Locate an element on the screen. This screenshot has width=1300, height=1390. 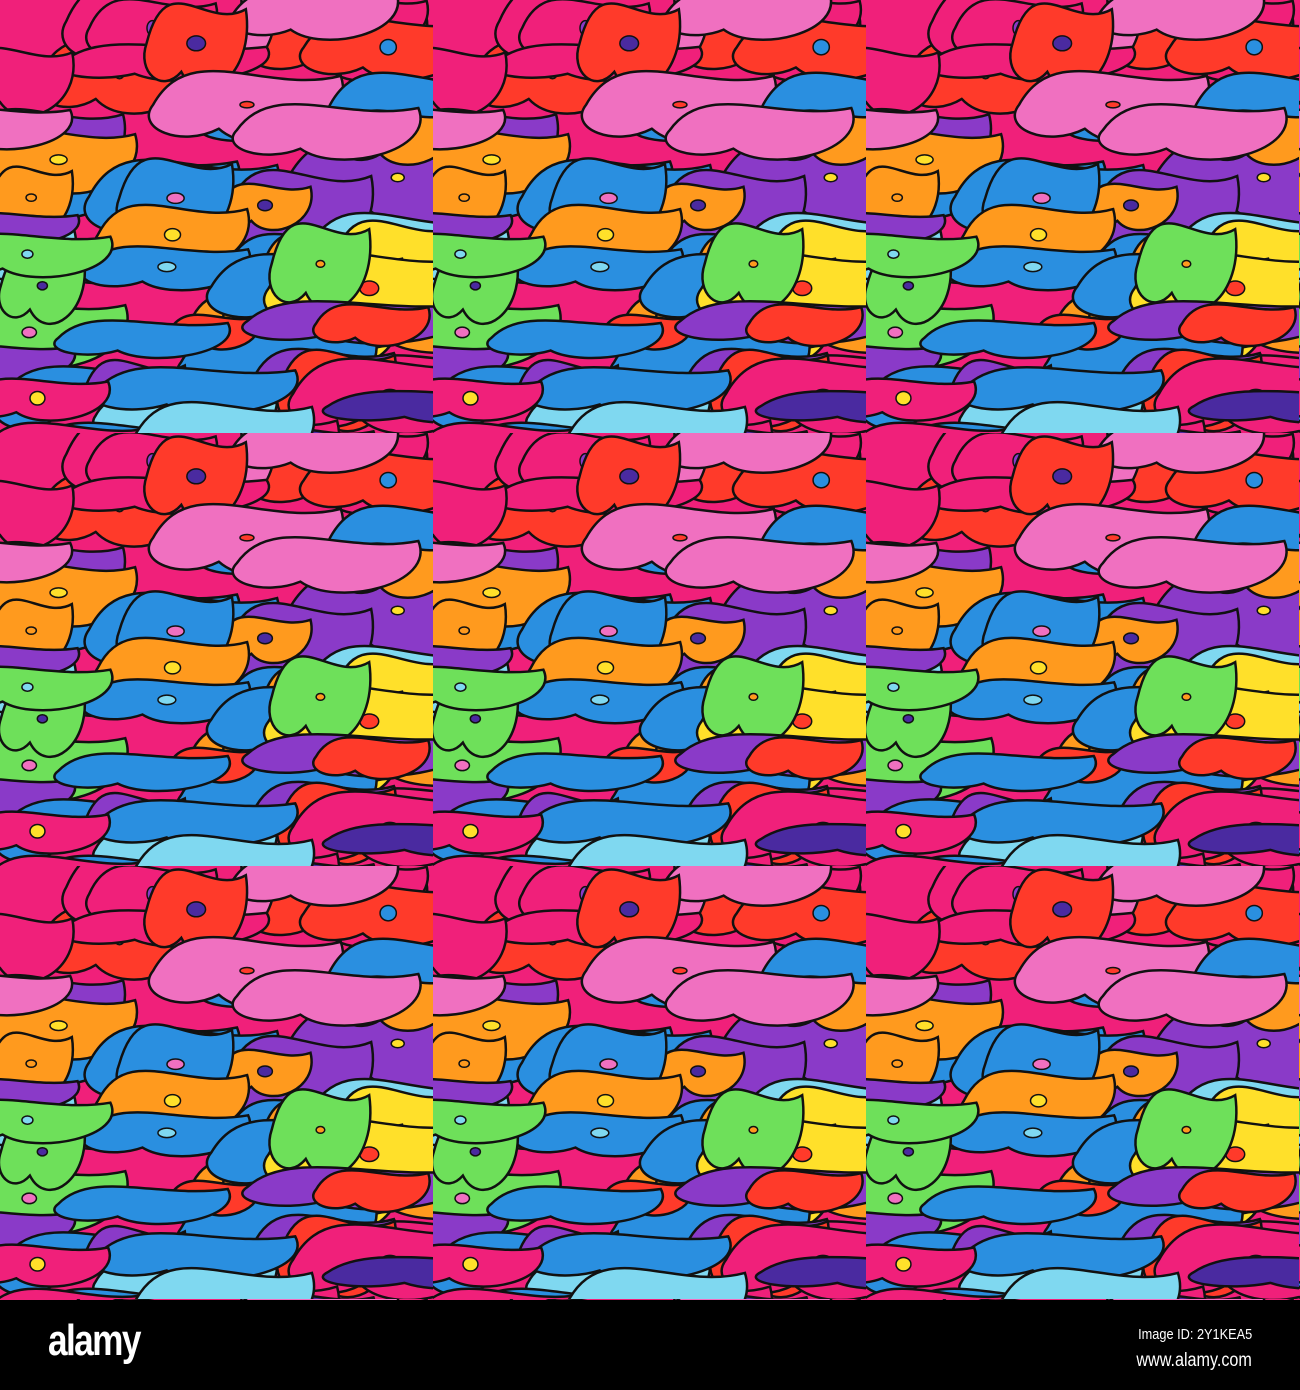
alamy-logo: alamy is located at coordinates (94, 1340).